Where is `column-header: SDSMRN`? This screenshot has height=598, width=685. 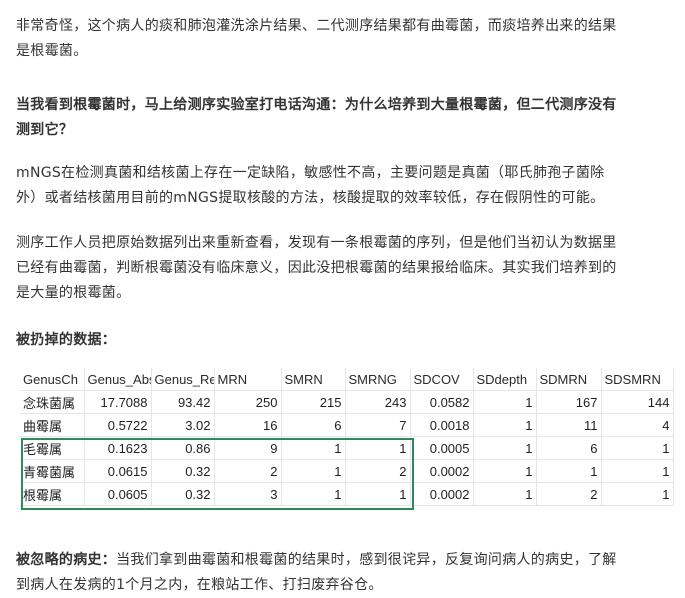 column-header: SDSMRN is located at coordinates (637, 379).